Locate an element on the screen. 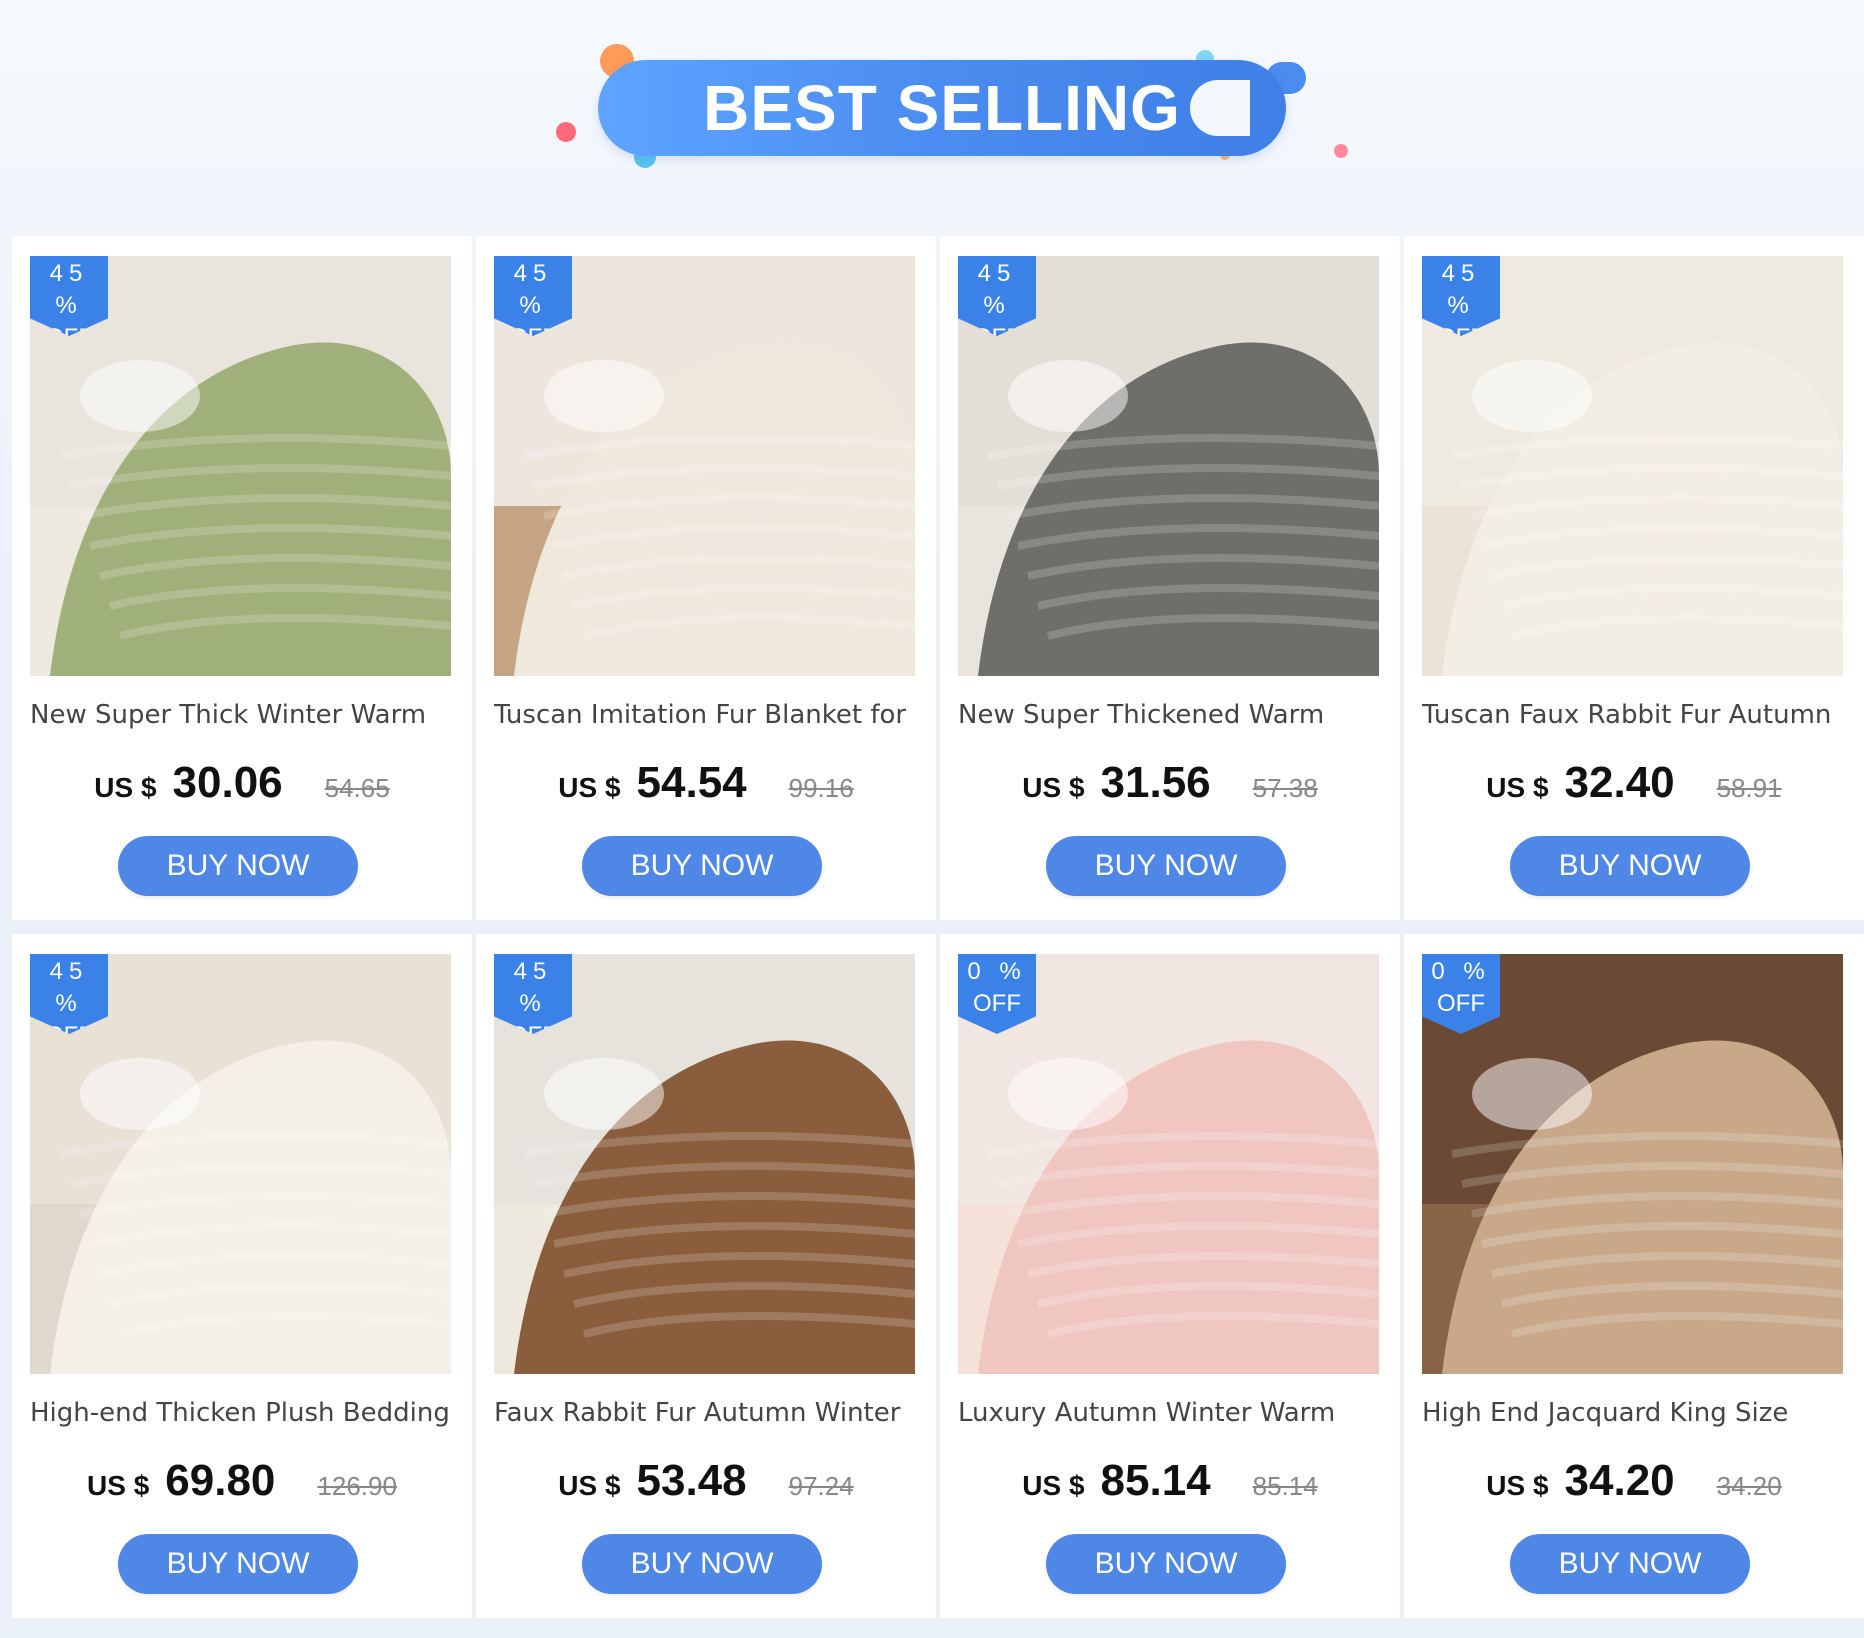  price-row: US $ 53.48 97.24 is located at coordinates (706, 1483).